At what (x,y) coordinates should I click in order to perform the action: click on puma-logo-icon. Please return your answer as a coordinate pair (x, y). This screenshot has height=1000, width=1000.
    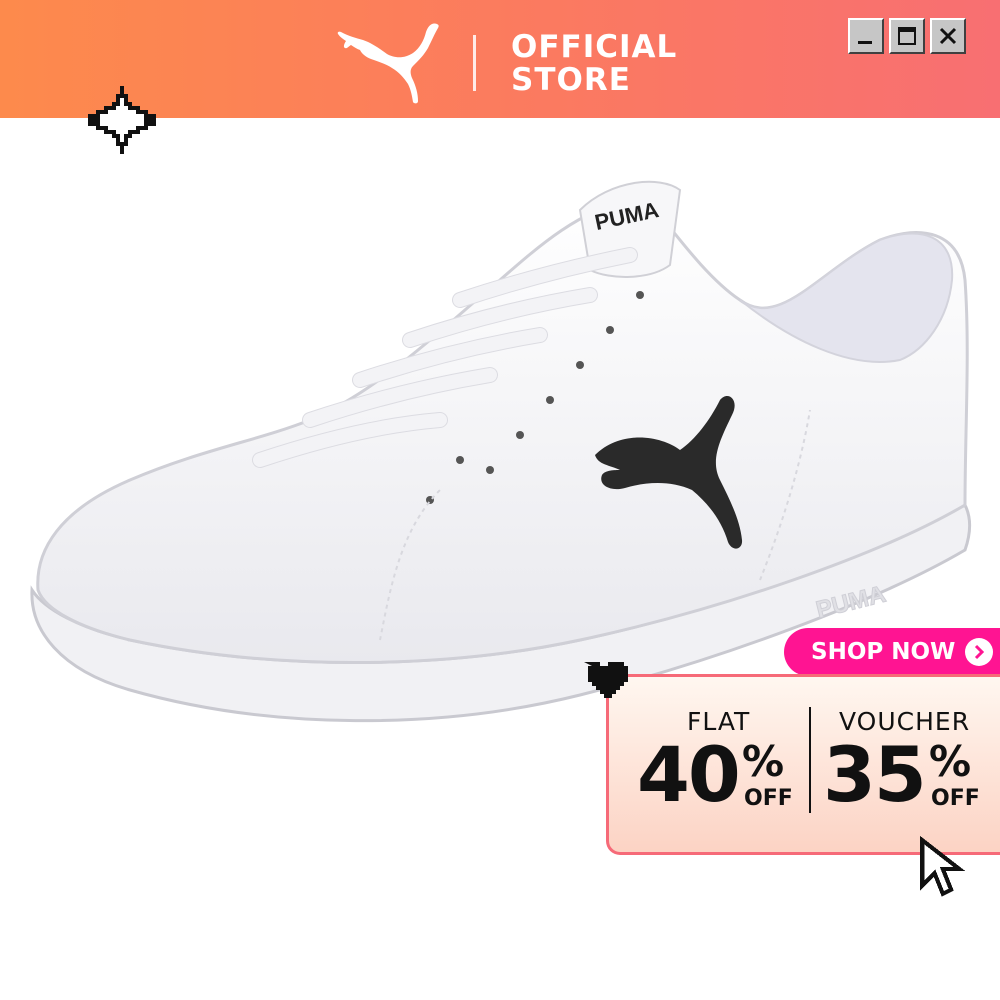
    Looking at the image, I should click on (388, 63).